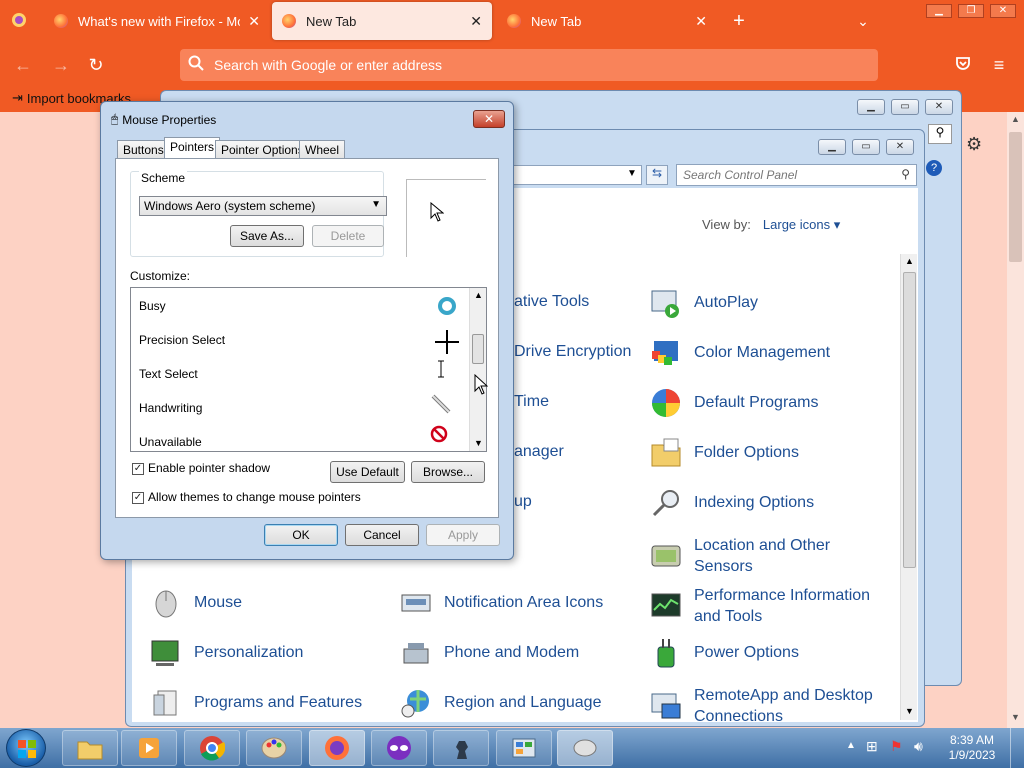  What do you see at coordinates (632, 173) in the screenshot?
I see `dropdown-arrow-icon: ▼` at bounding box center [632, 173].